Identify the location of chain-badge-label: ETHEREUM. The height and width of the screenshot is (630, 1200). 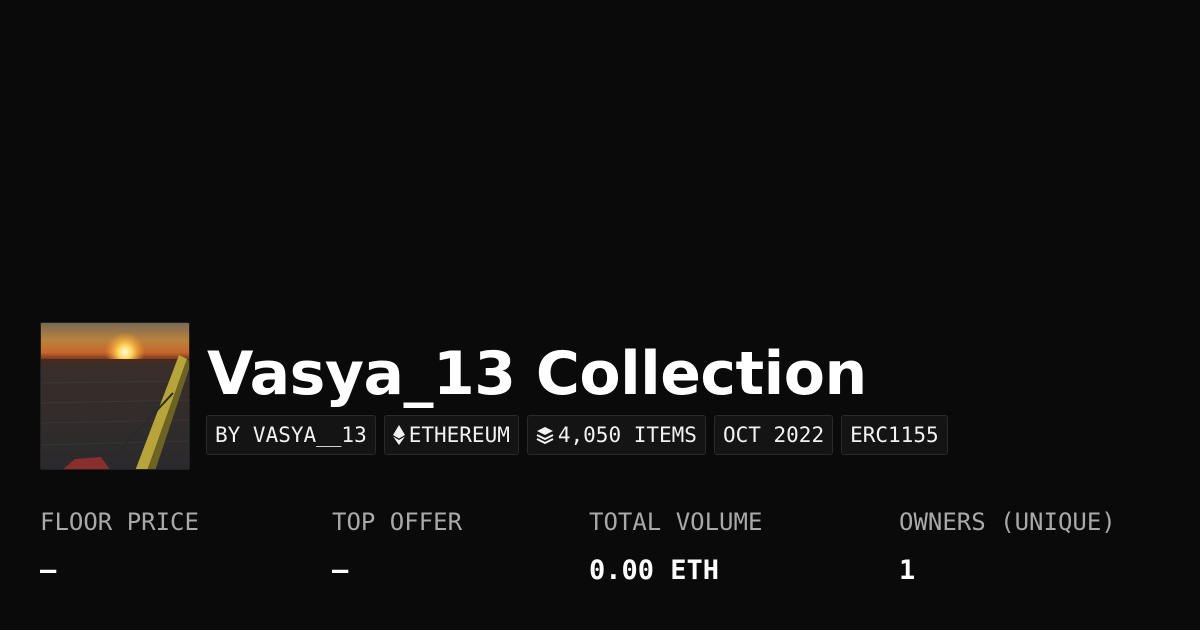
(459, 435).